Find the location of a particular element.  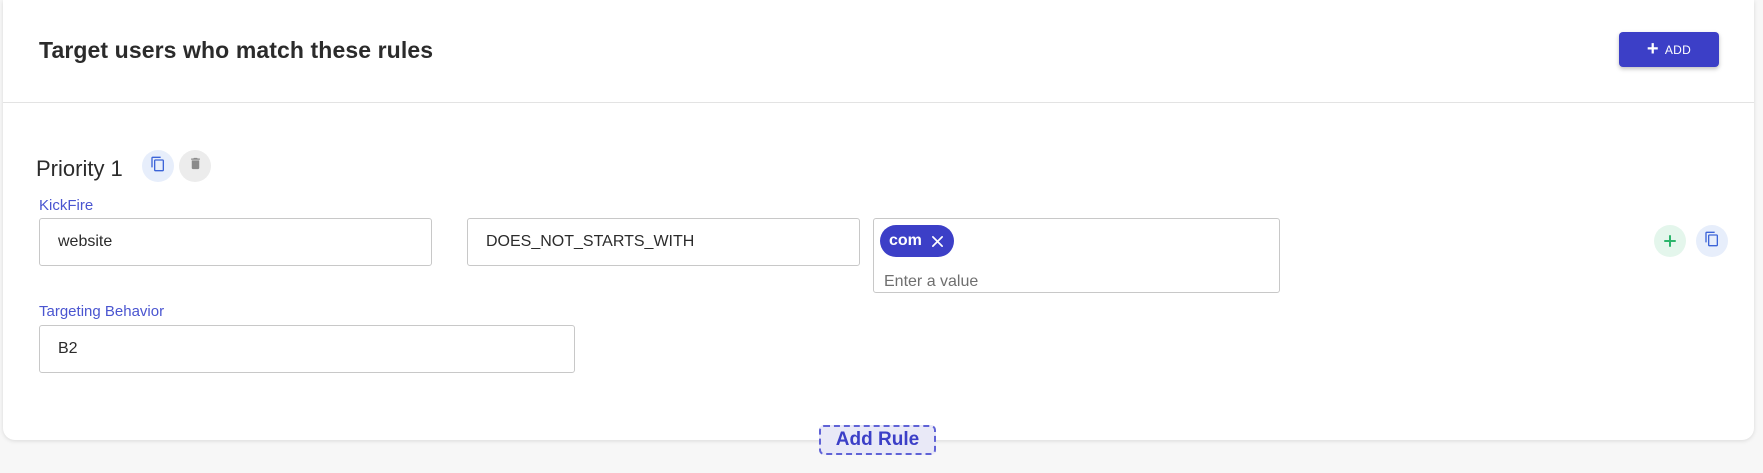

trash-icon is located at coordinates (195, 166).